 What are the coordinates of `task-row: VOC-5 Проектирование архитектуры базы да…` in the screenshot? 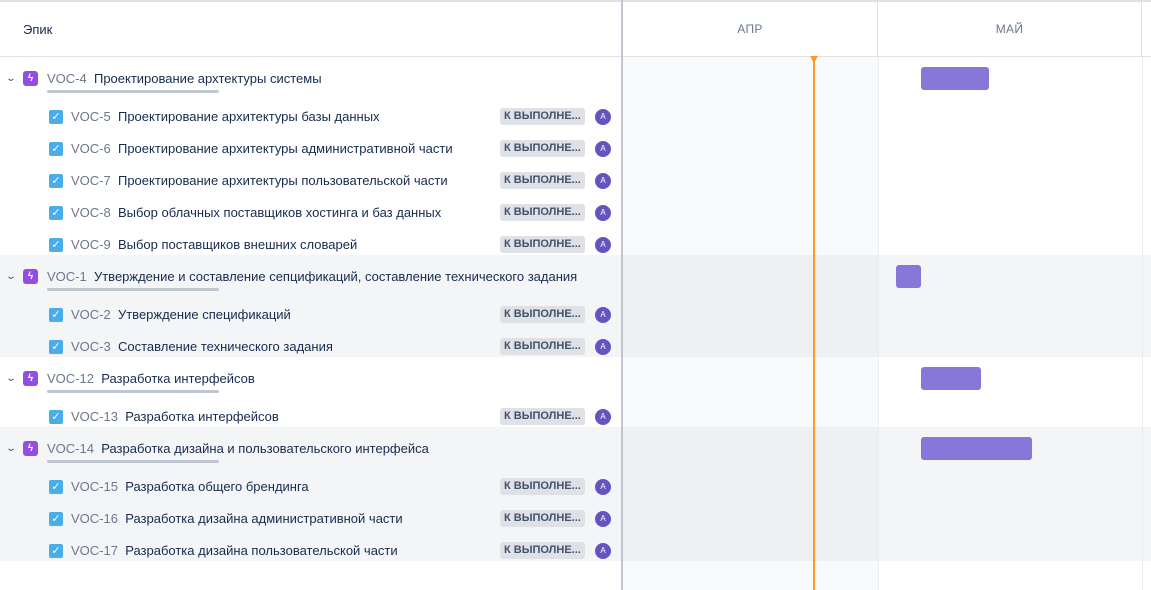 It's located at (225, 116).